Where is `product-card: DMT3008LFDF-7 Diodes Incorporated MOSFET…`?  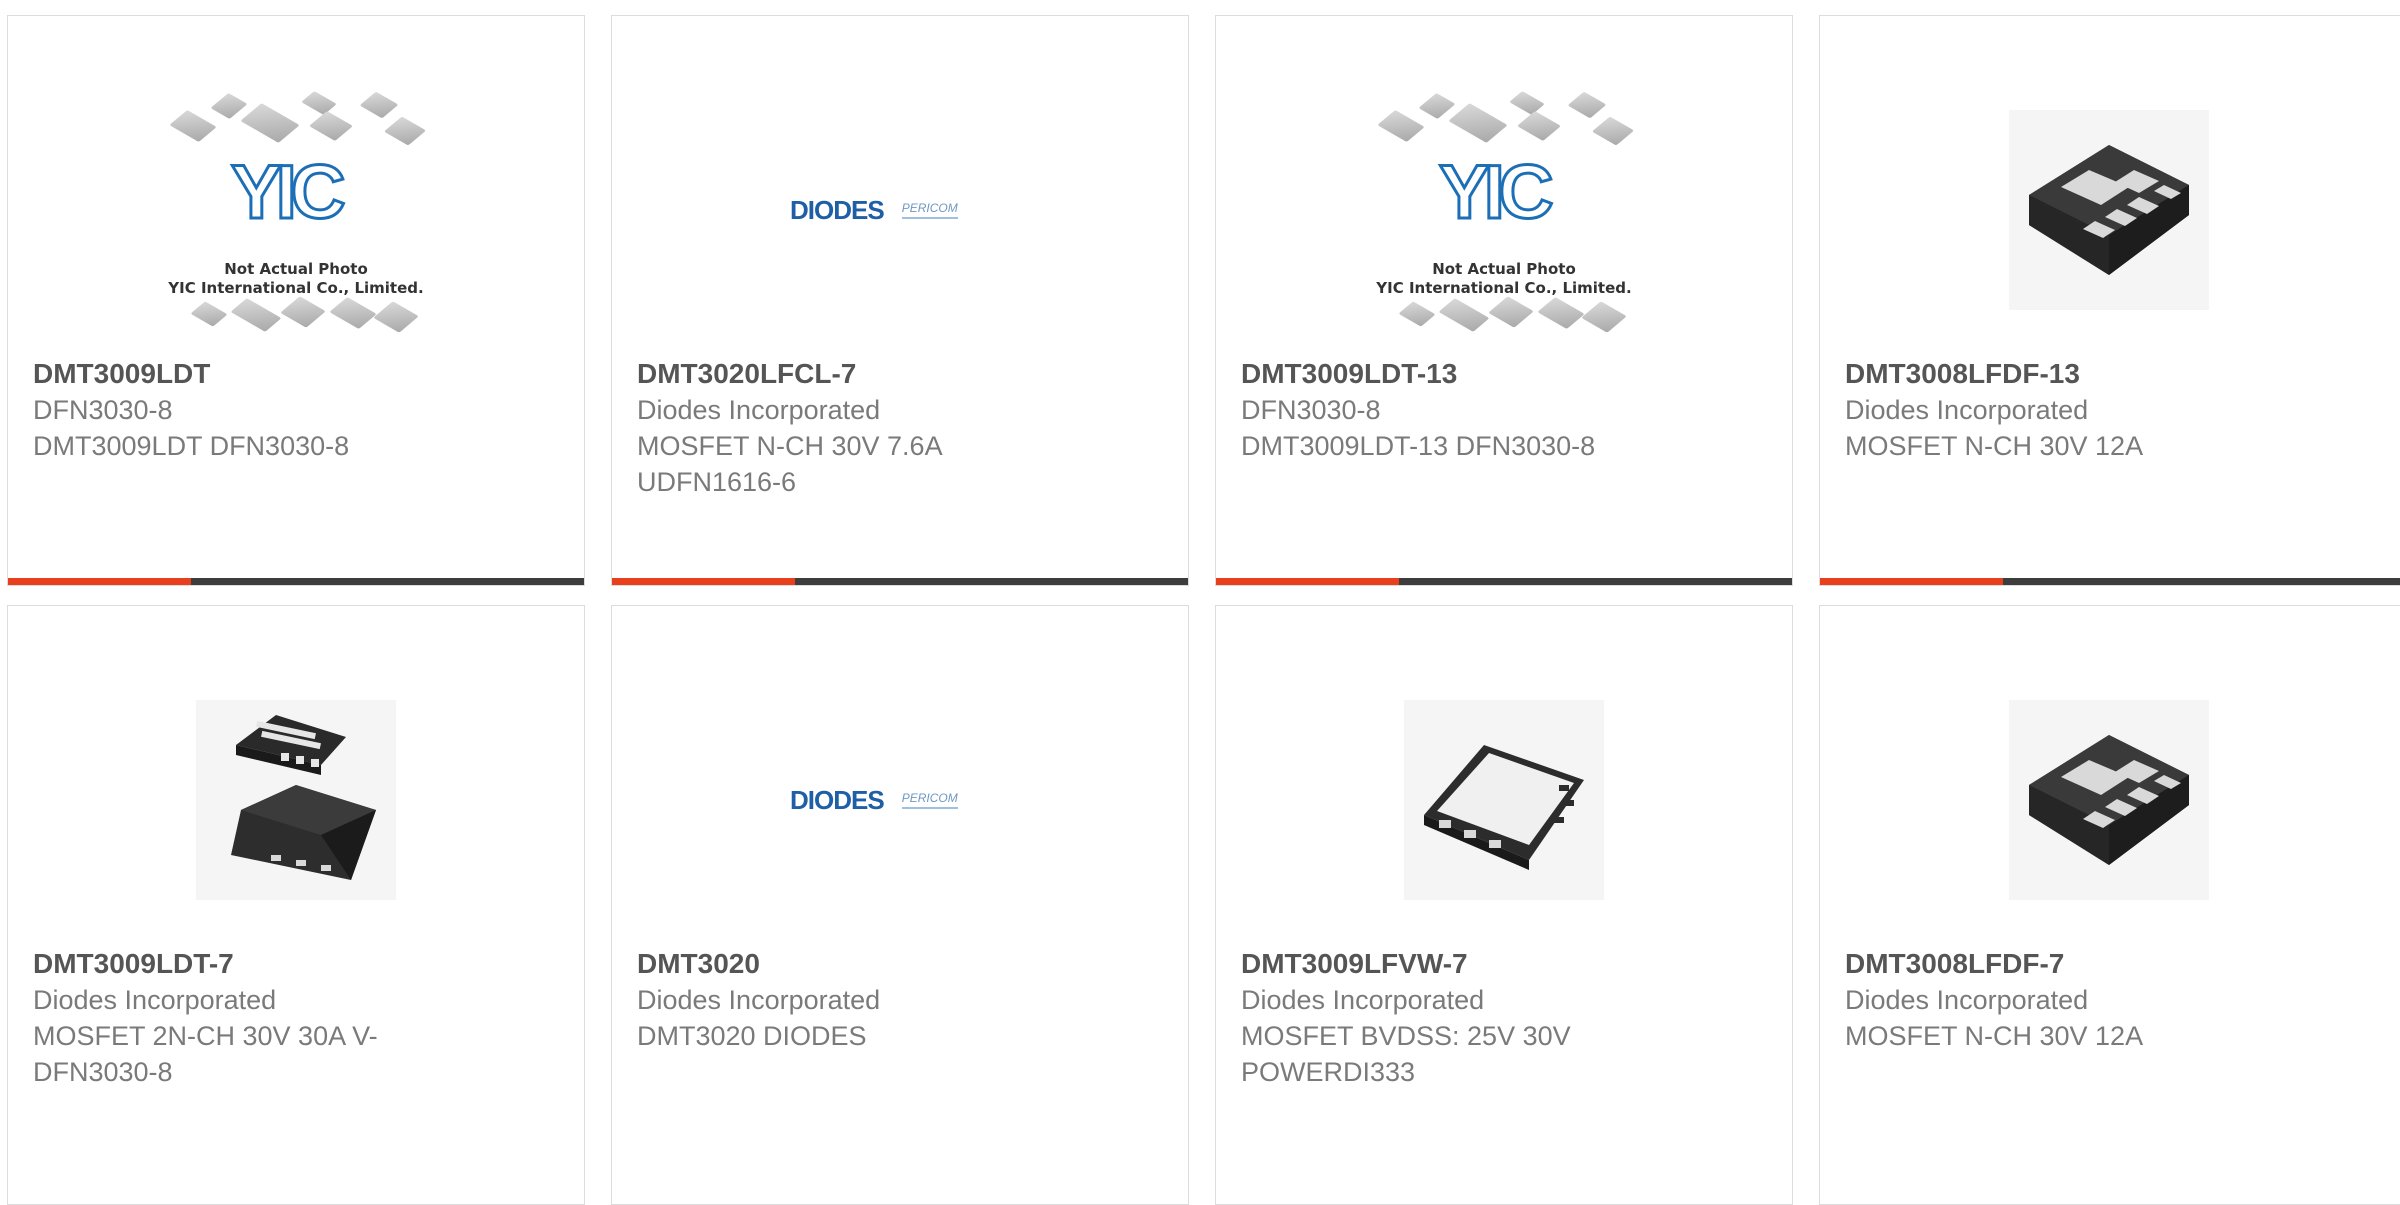 product-card: DMT3008LFDF-7 Diodes Incorporated MOSFET… is located at coordinates (2109, 905).